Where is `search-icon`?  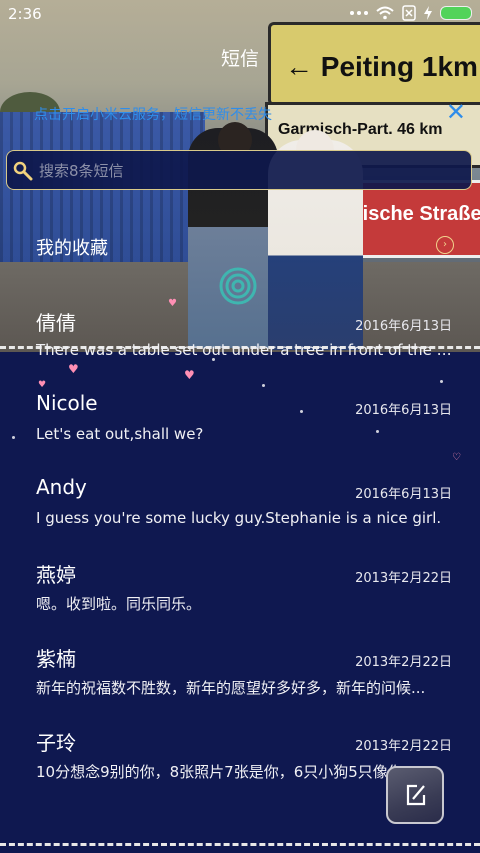 search-icon is located at coordinates (23, 171).